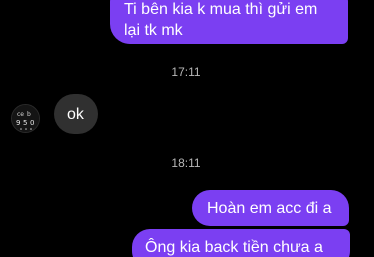 This screenshot has height=257, width=374. I want to click on outgoing-message-bubble: Hoàn em acc đi a, so click(270, 208).